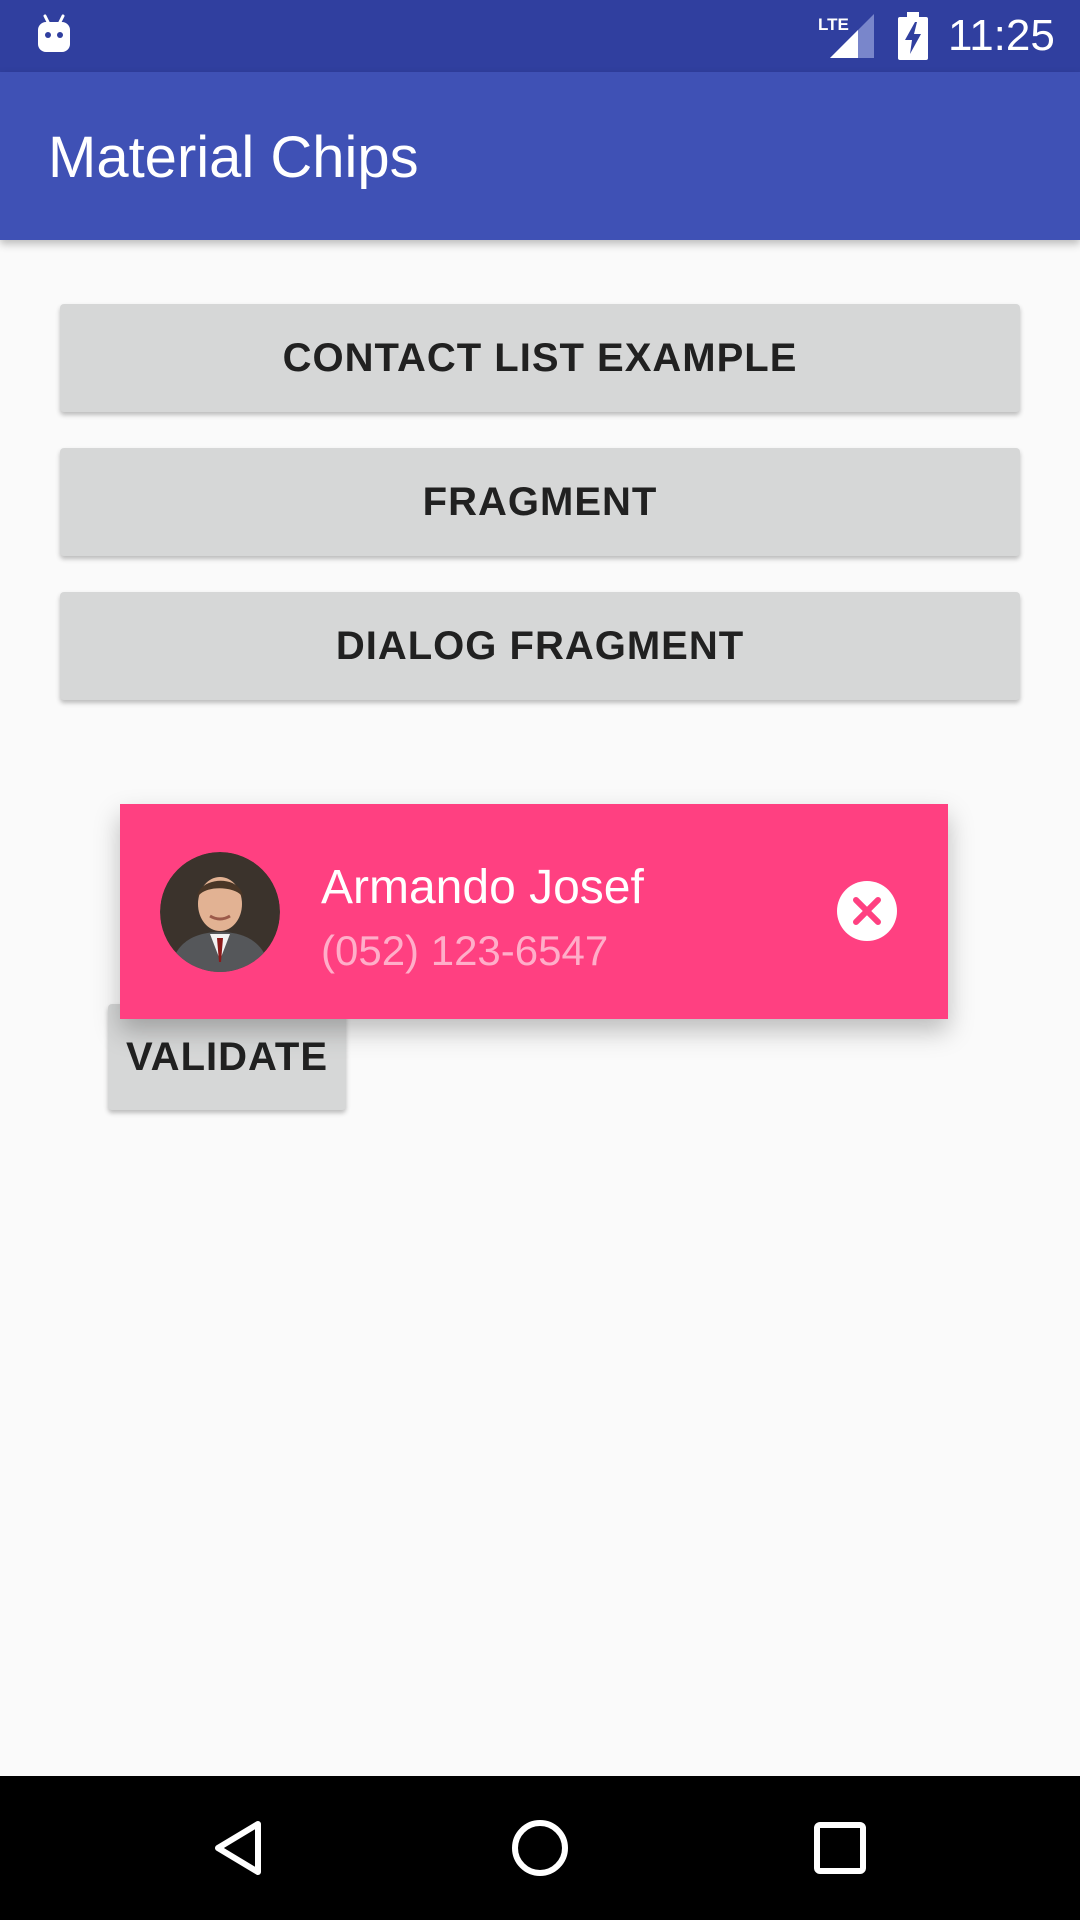  Describe the element at coordinates (913, 36) in the screenshot. I see `battery-charging-icon` at that location.